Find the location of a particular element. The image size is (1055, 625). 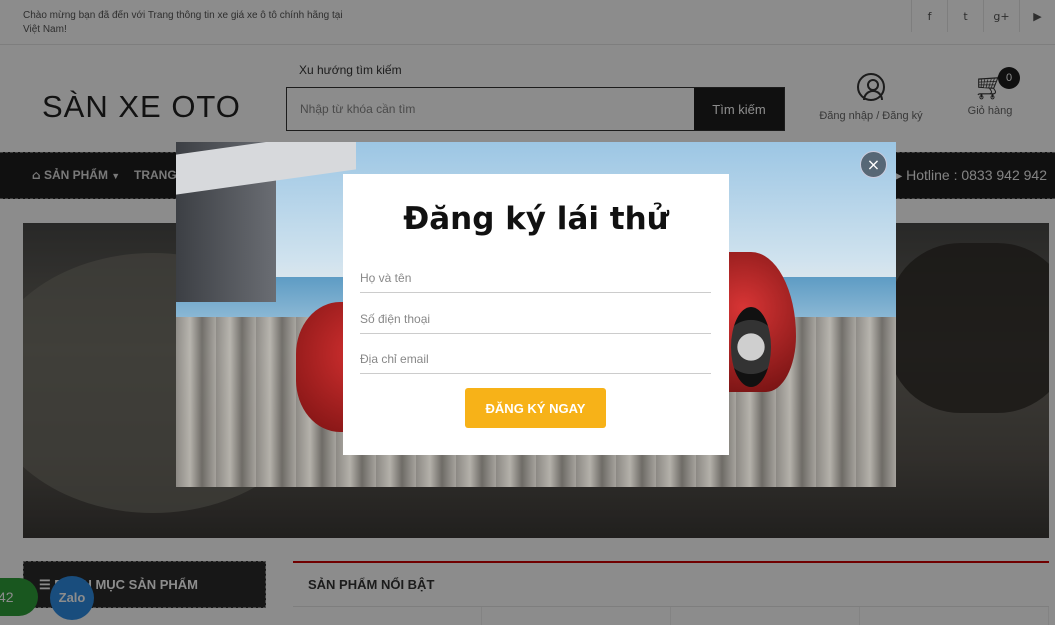

phone-field is located at coordinates (535, 319).